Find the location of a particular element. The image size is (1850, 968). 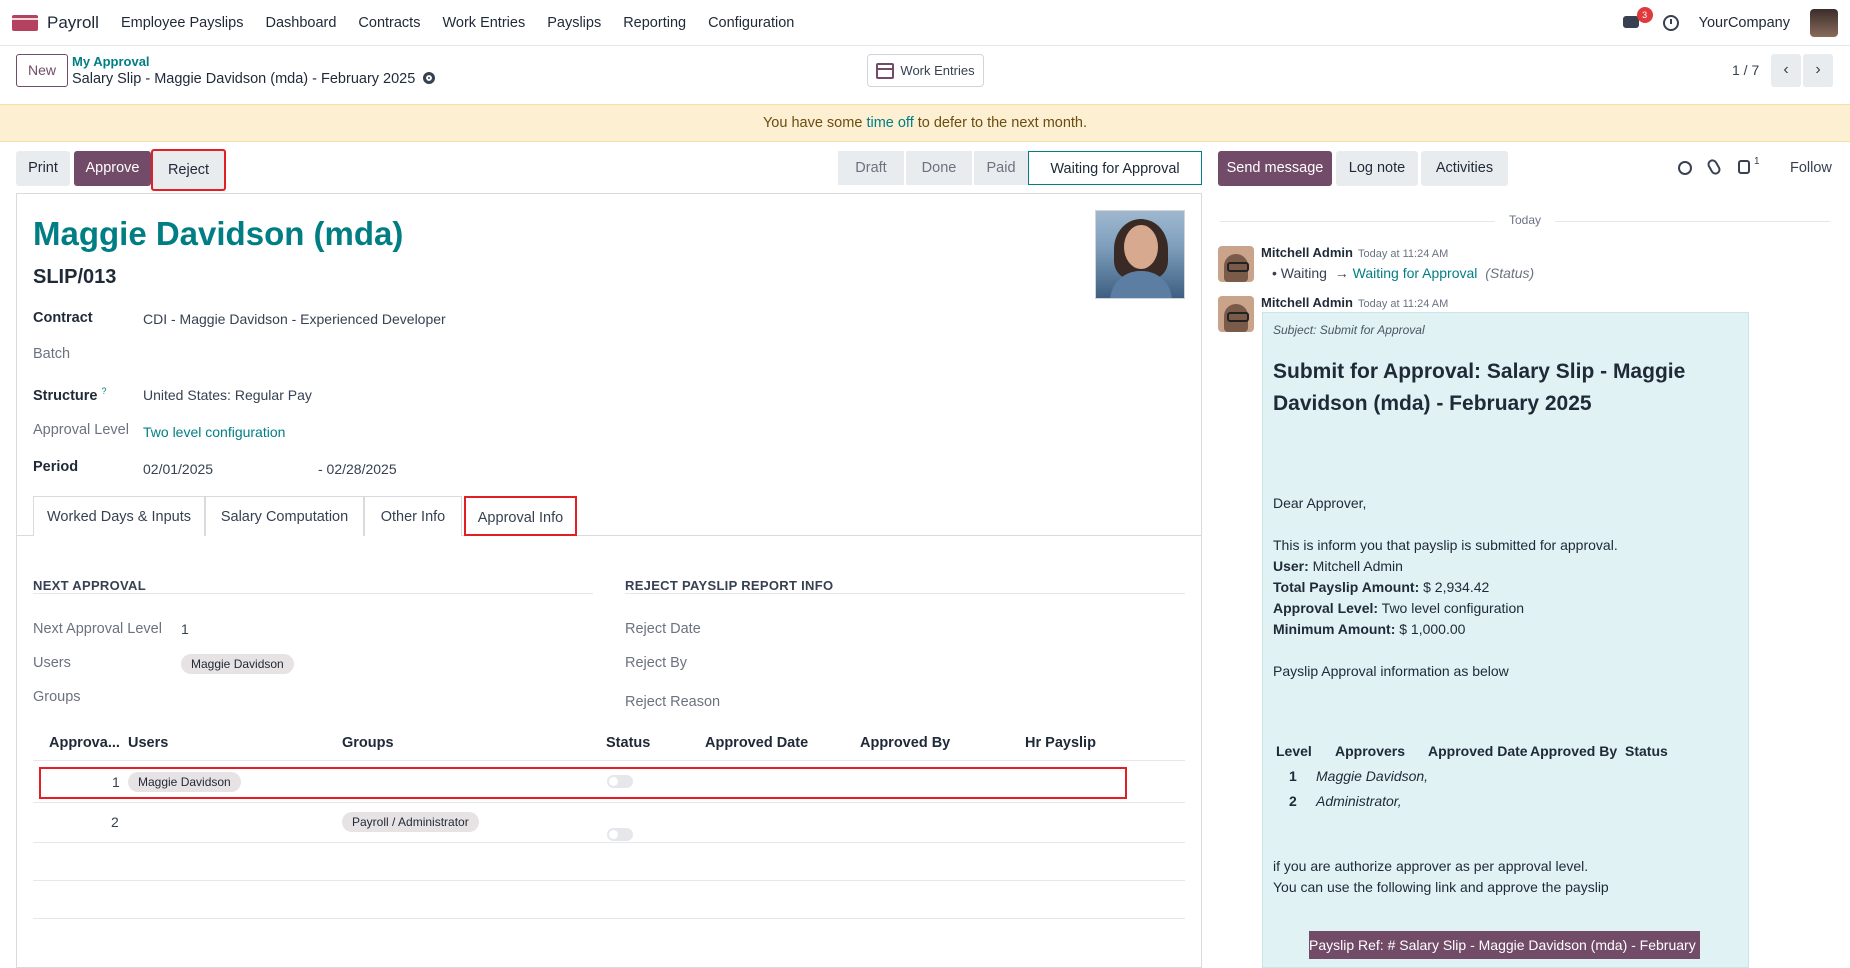

print-button: Print is located at coordinates (43, 168).